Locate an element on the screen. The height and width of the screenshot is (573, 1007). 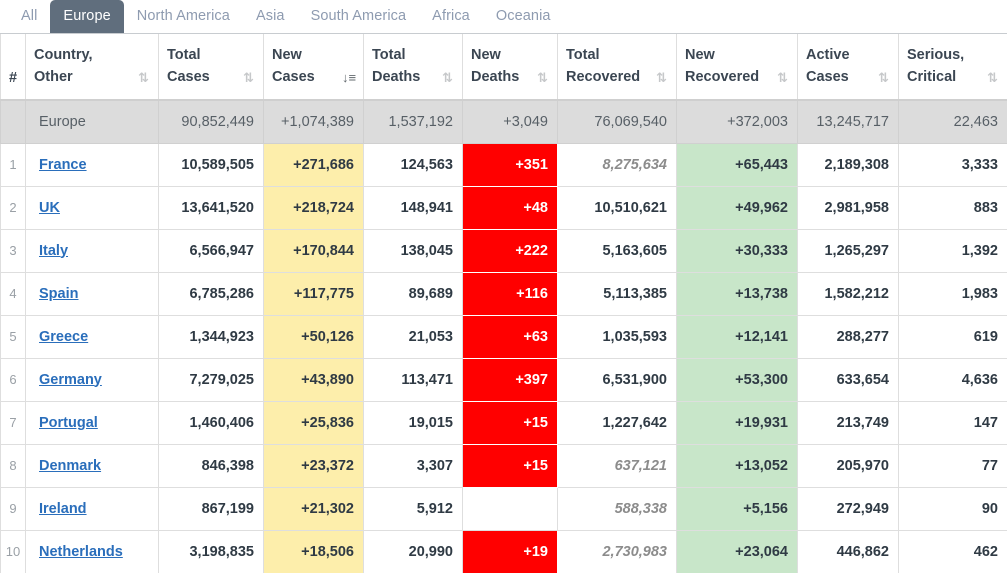
row-total-cases: 6,566,947 is located at coordinates (211, 250).